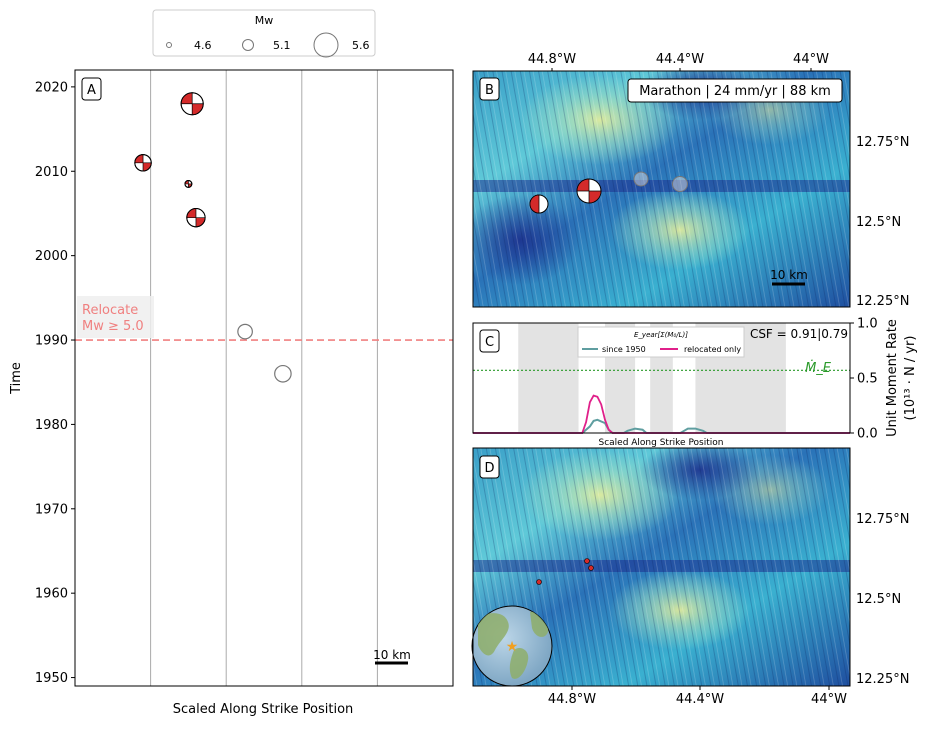 This screenshot has height=729, width=935. I want to click on globe-inset: ★, so click(512, 646).